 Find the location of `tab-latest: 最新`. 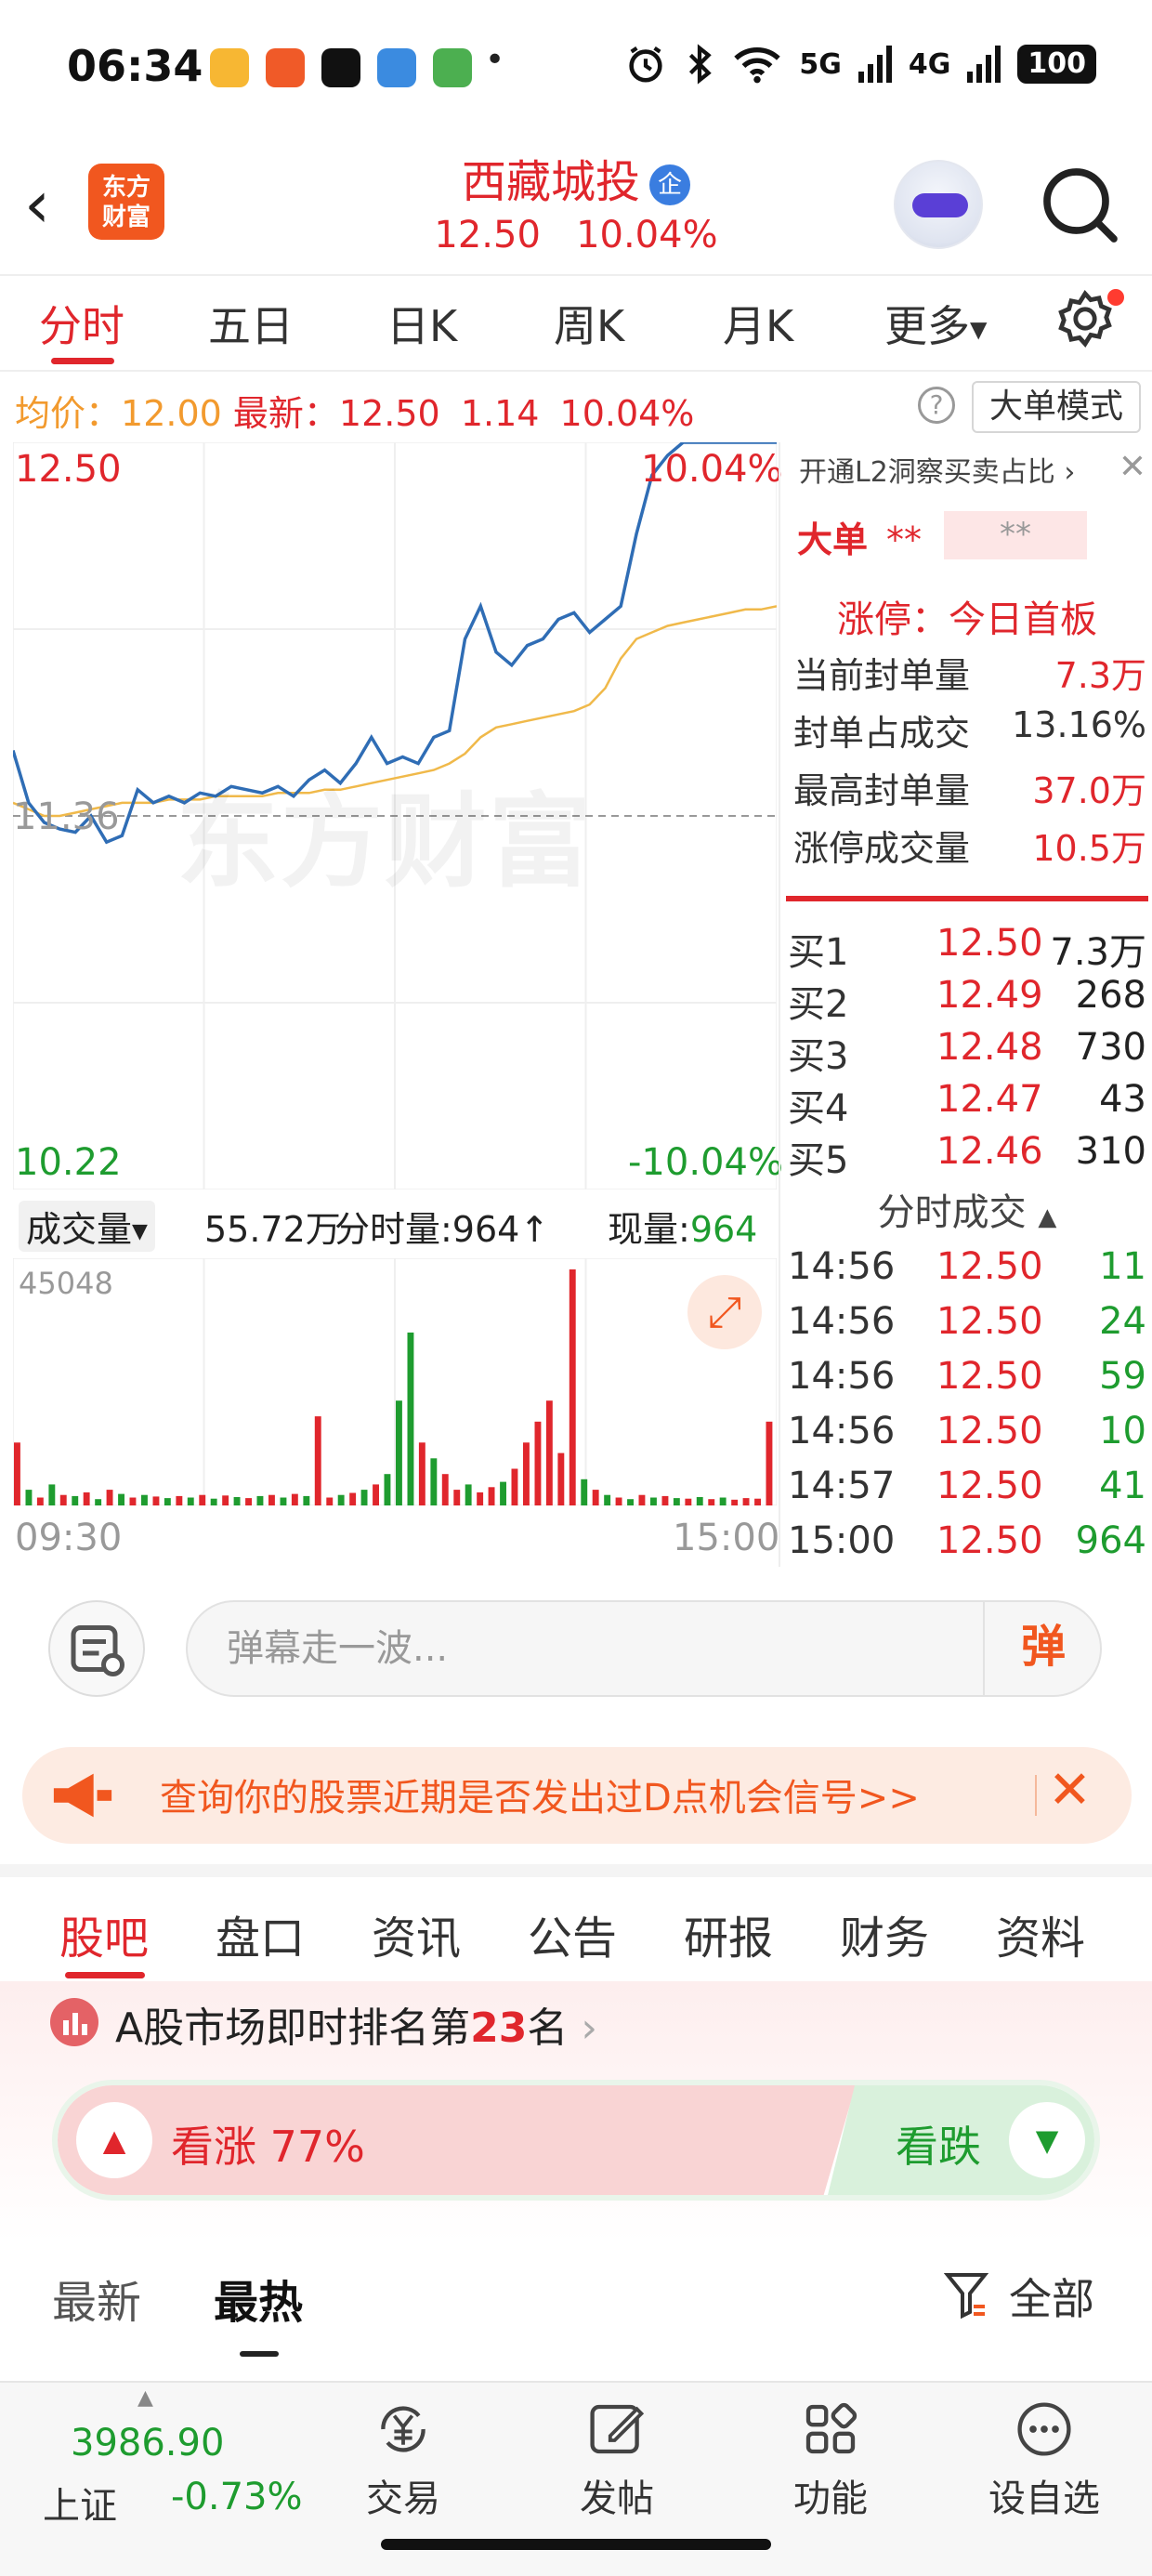

tab-latest: 最新 is located at coordinates (96, 2298).